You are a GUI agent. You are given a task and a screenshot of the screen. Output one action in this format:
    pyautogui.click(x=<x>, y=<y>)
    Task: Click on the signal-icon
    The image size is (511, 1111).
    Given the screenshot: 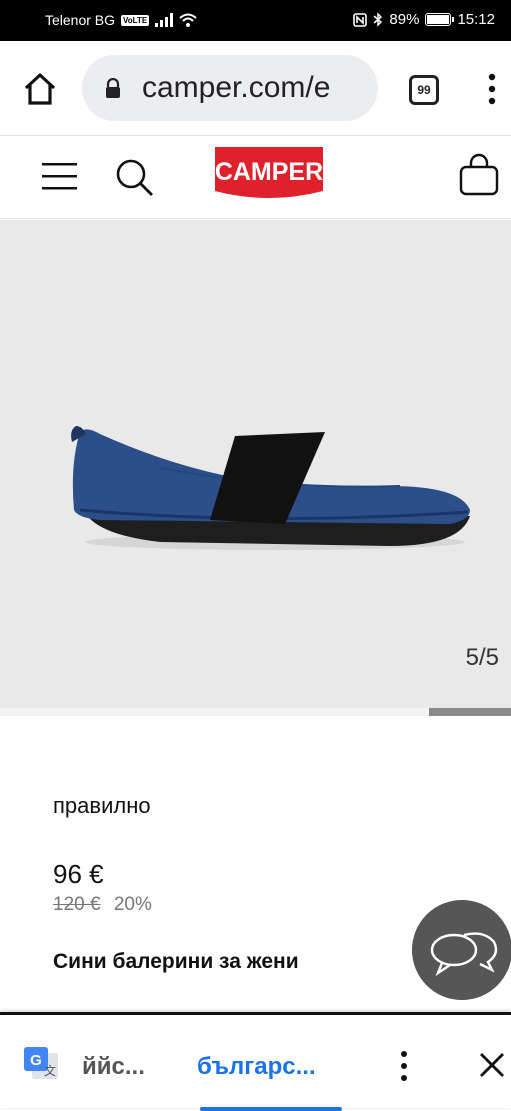 What is the action you would take?
    pyautogui.click(x=164, y=20)
    